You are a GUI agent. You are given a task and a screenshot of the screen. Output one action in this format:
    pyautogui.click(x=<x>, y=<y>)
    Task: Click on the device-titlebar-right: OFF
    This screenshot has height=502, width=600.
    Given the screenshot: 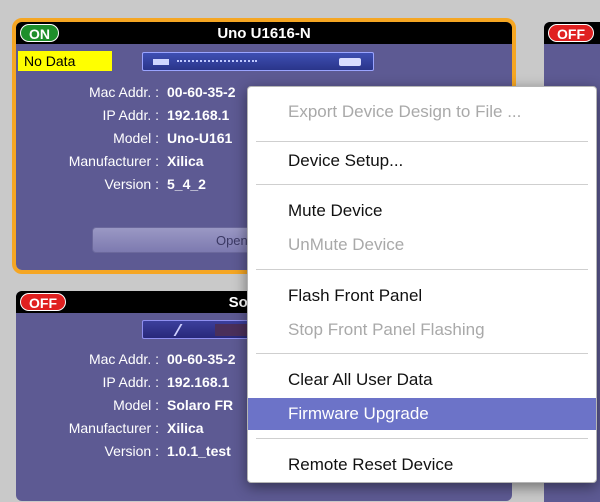 What is the action you would take?
    pyautogui.click(x=572, y=33)
    